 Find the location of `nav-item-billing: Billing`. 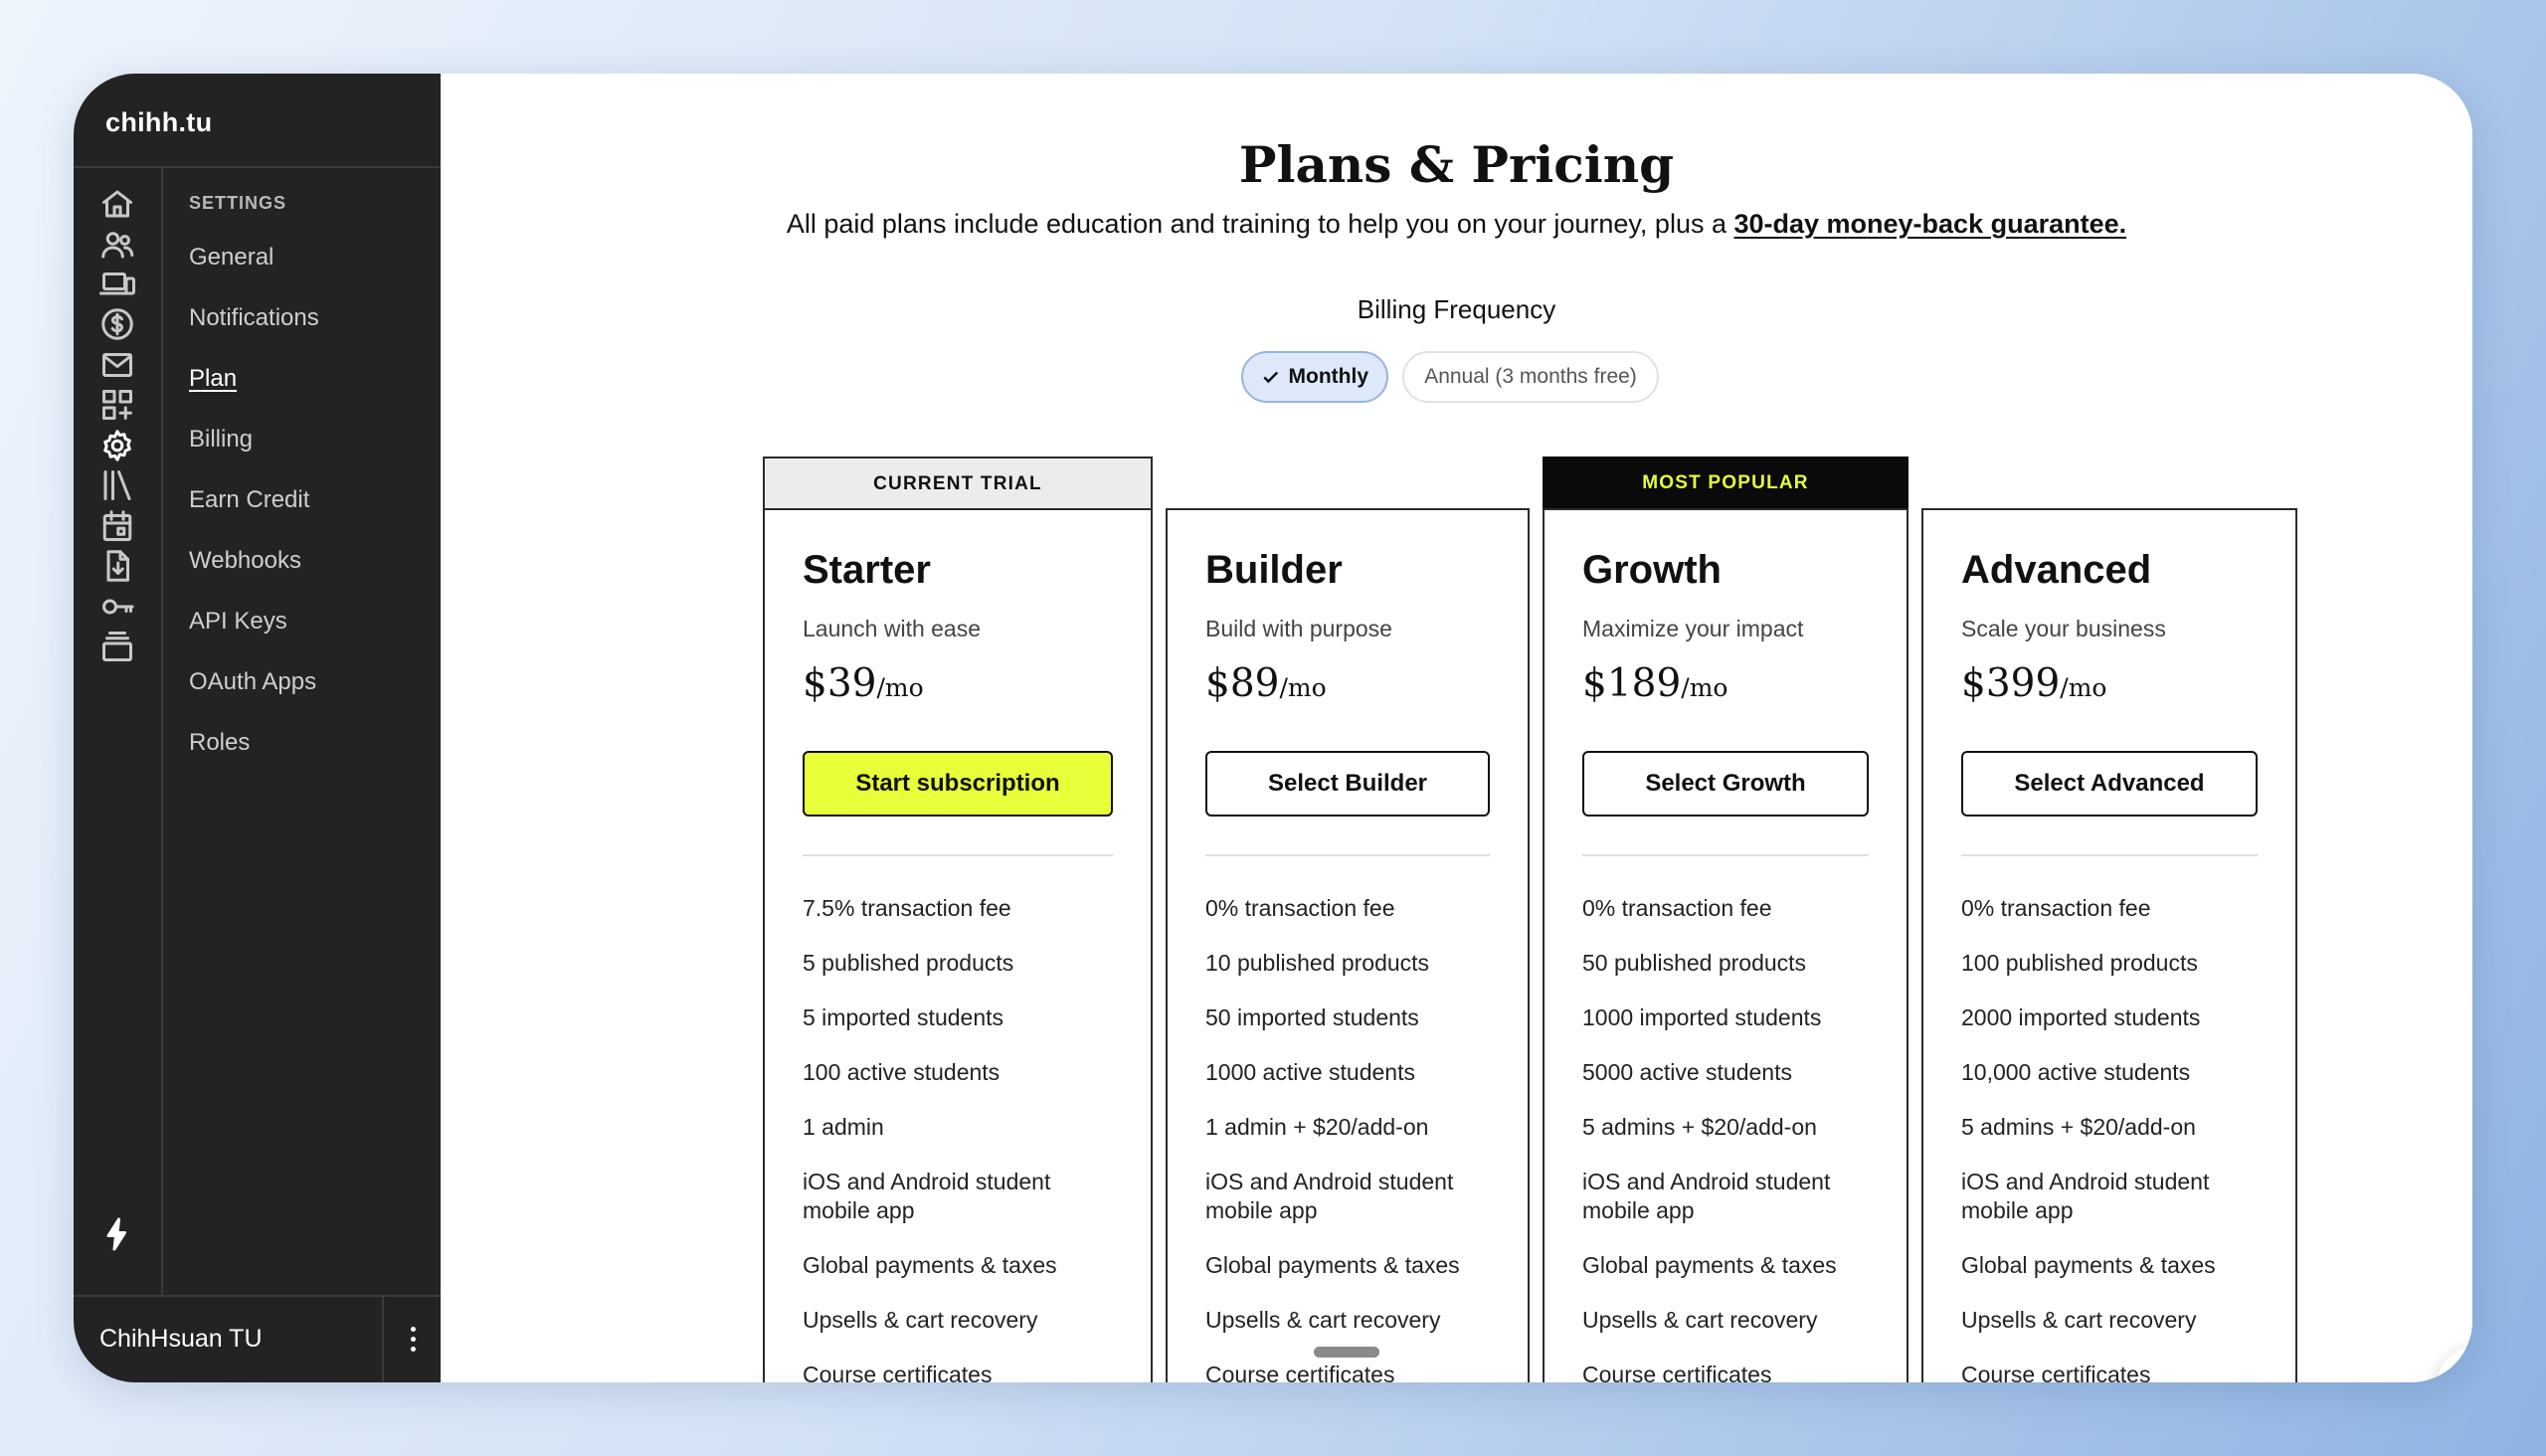

nav-item-billing: Billing is located at coordinates (254, 456).